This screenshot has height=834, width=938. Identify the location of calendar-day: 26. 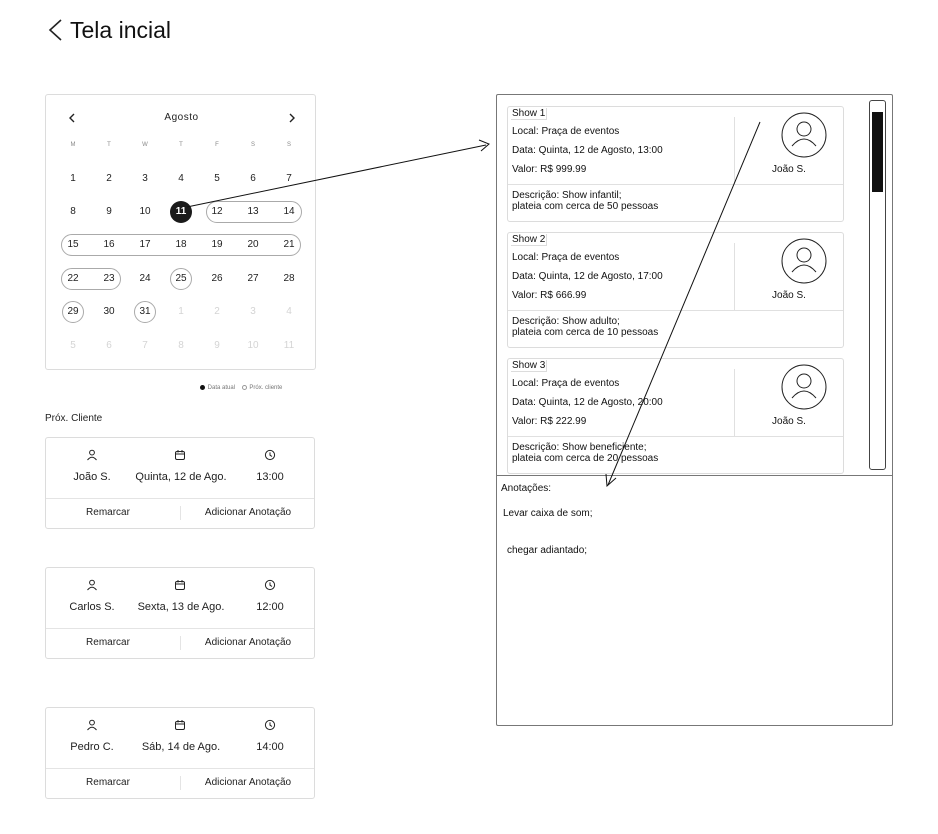
(217, 279).